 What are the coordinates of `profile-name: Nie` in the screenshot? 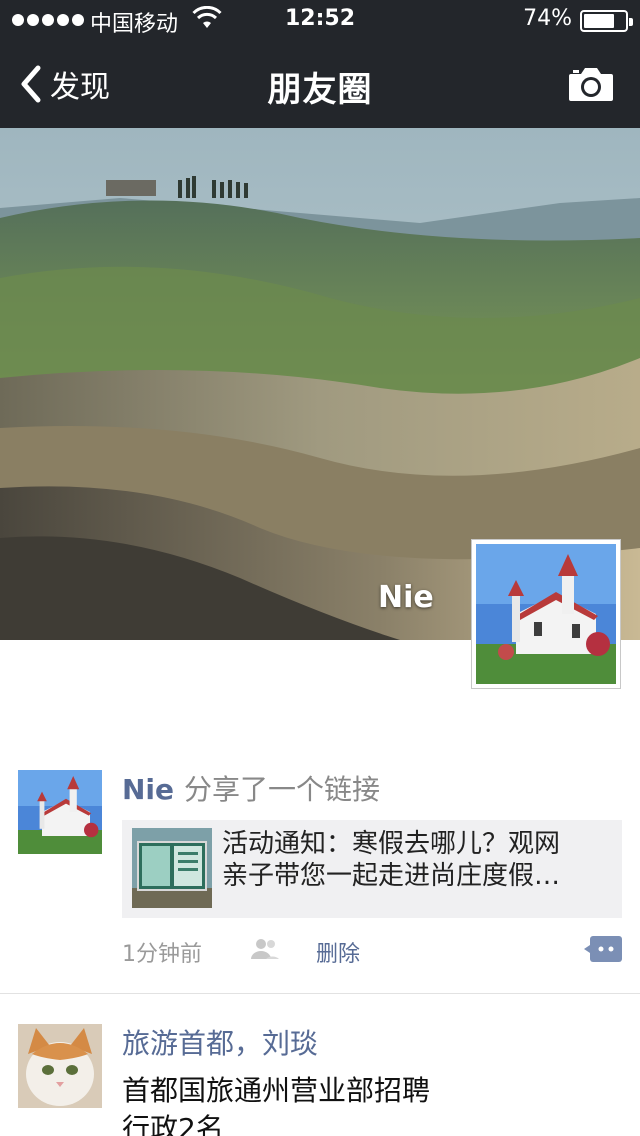 It's located at (406, 597).